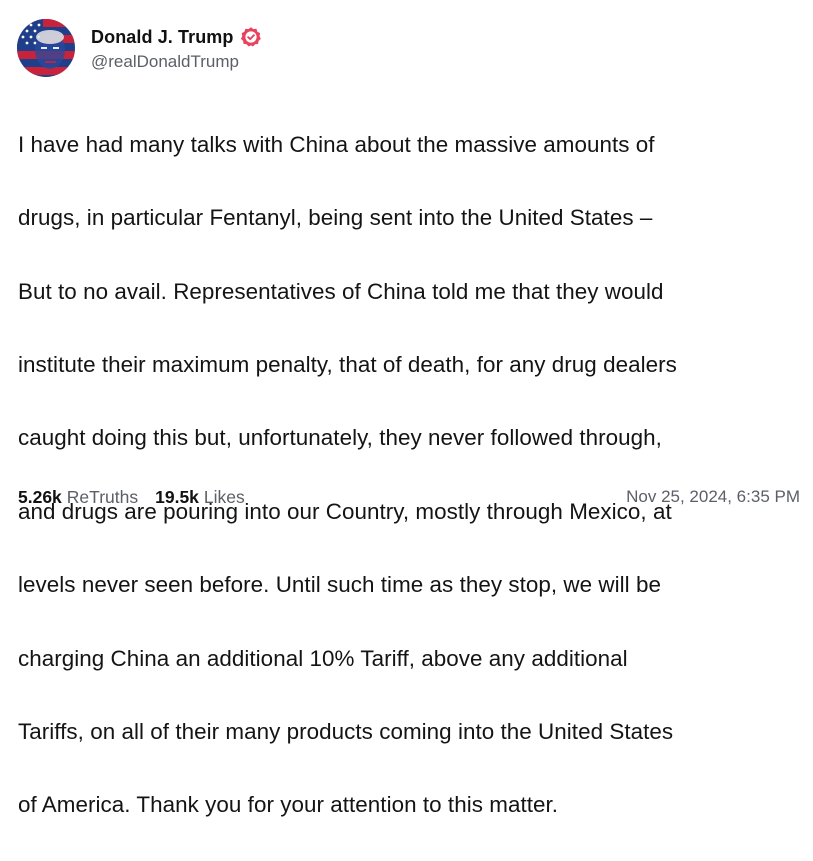  Describe the element at coordinates (177, 496) in the screenshot. I see `likes-count: 19.5k` at that location.